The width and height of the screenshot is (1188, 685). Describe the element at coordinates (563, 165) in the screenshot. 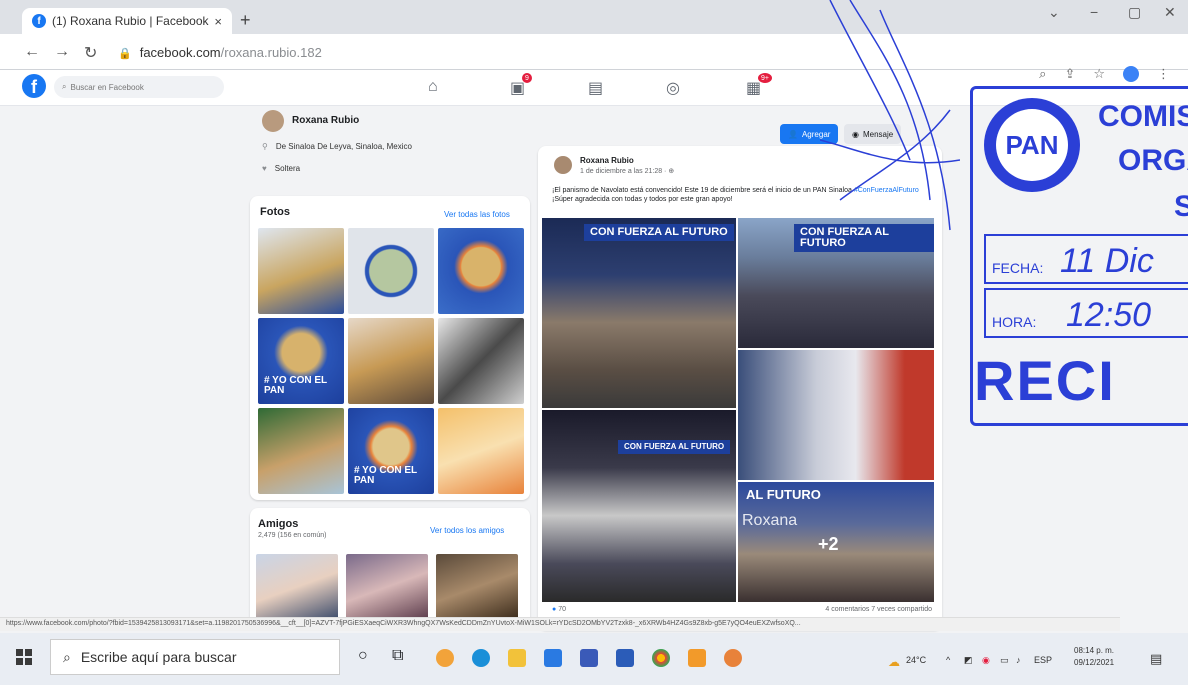

I see `post-author-avatar` at that location.